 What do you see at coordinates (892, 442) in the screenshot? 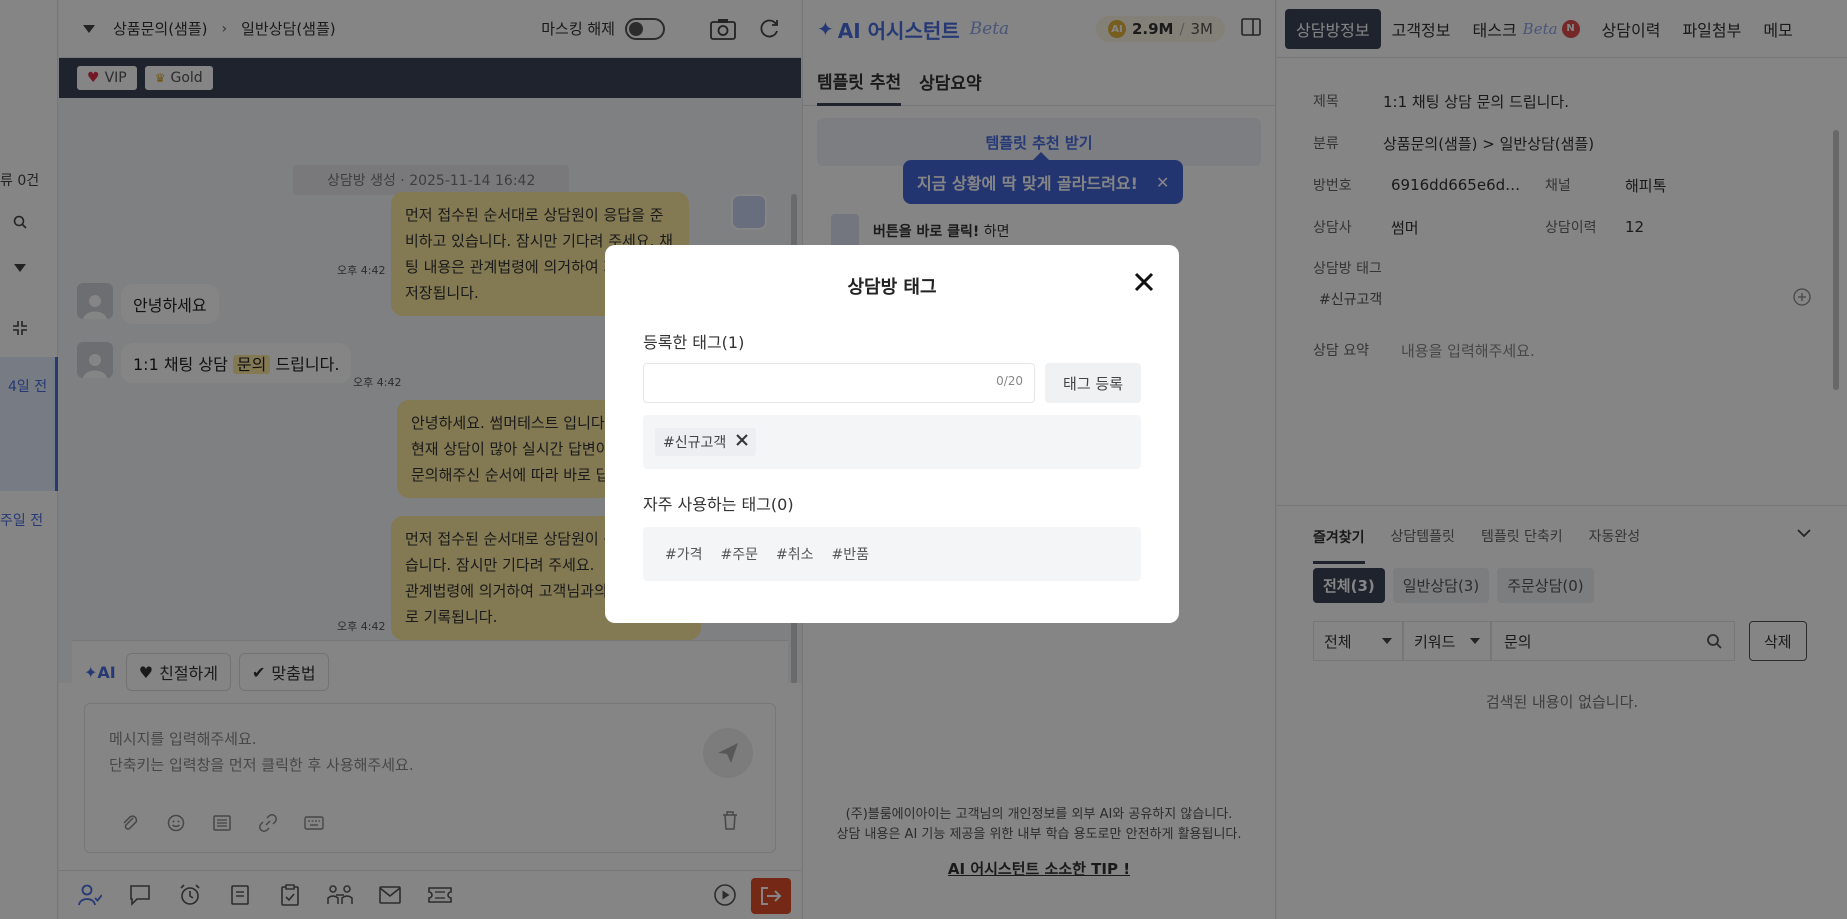
I see `registered-tags: #신규고객` at bounding box center [892, 442].